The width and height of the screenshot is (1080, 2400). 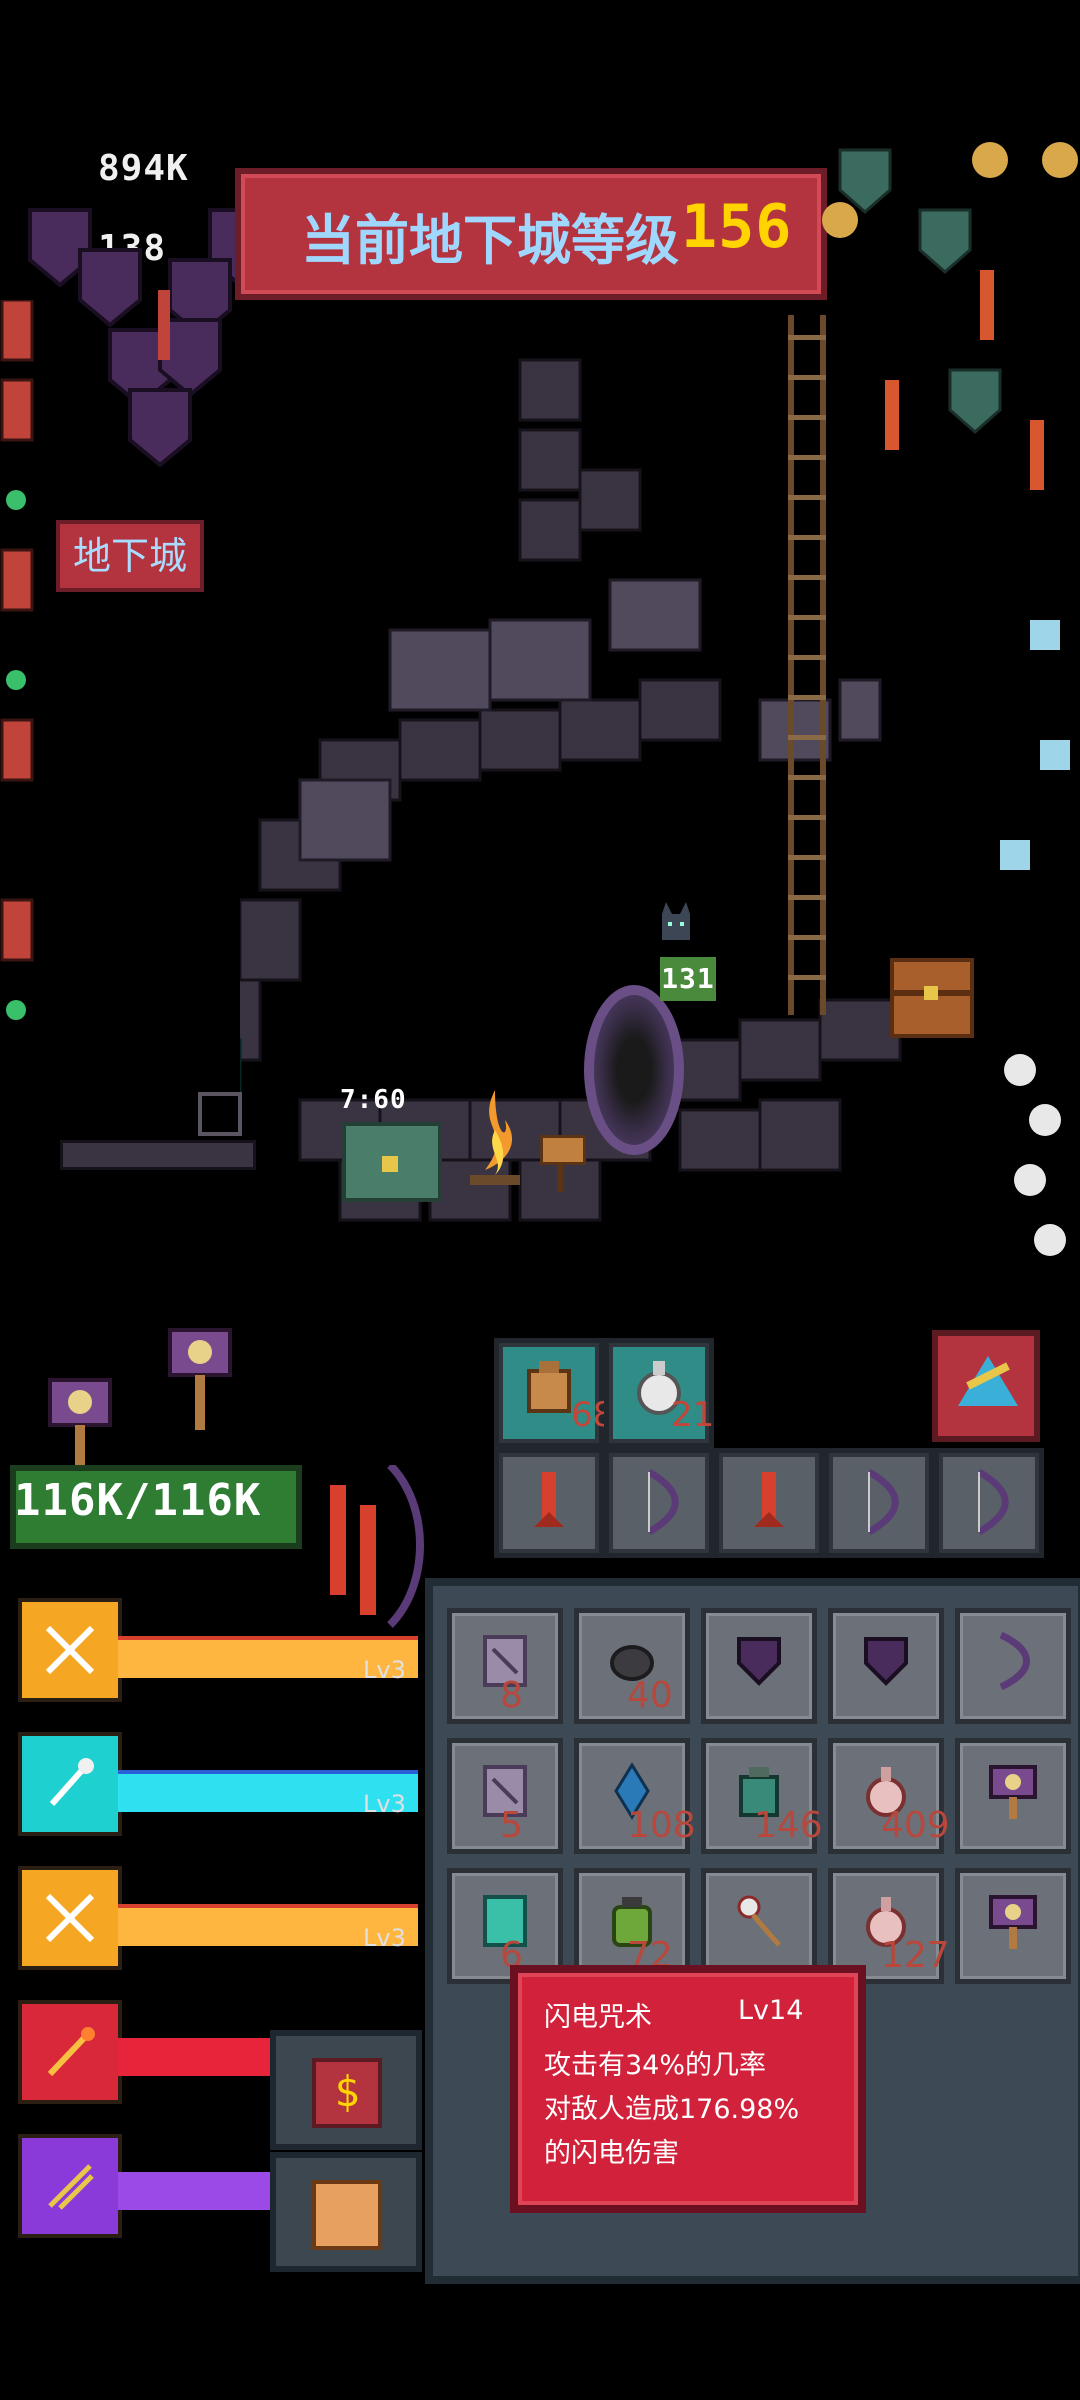 I want to click on chest-icon, so click(x=347, y=2215).